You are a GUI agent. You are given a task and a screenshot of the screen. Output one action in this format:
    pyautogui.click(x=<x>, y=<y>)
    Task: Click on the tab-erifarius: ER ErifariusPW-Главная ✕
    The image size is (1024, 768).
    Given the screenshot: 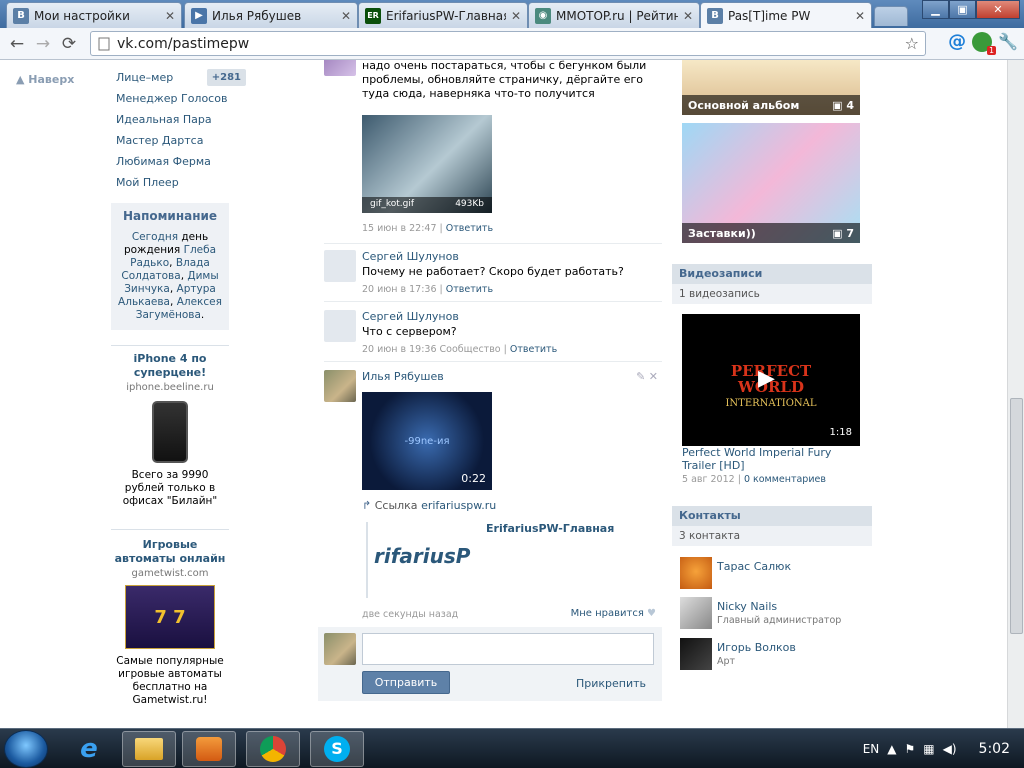 What is the action you would take?
    pyautogui.click(x=443, y=15)
    